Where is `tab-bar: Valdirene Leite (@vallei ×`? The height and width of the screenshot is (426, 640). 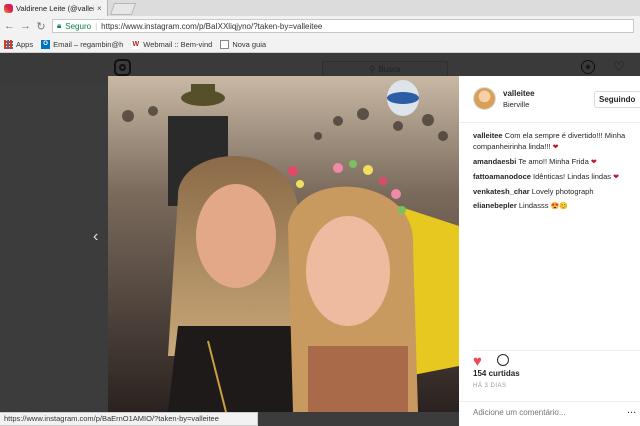 tab-bar: Valdirene Leite (@vallei × is located at coordinates (320, 8).